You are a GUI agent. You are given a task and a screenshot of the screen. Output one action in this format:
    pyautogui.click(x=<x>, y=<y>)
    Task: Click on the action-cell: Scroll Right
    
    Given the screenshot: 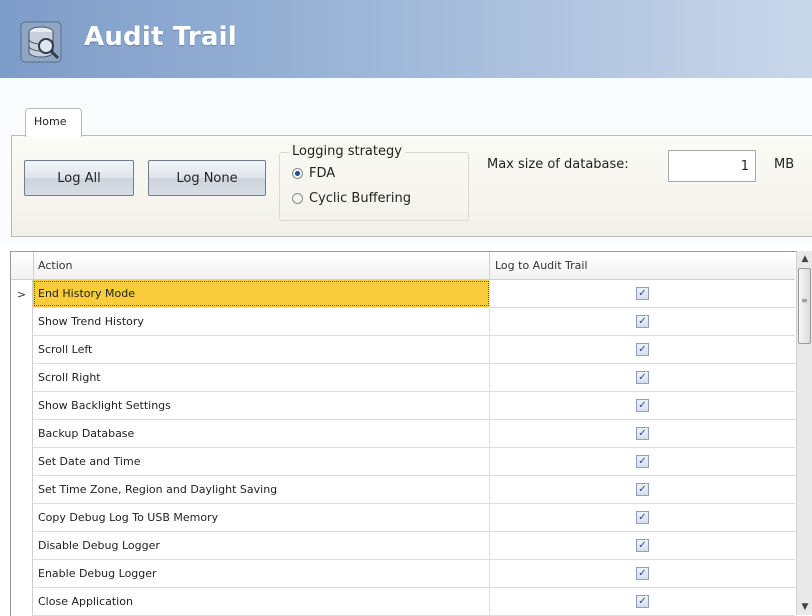 What is the action you would take?
    pyautogui.click(x=261, y=377)
    